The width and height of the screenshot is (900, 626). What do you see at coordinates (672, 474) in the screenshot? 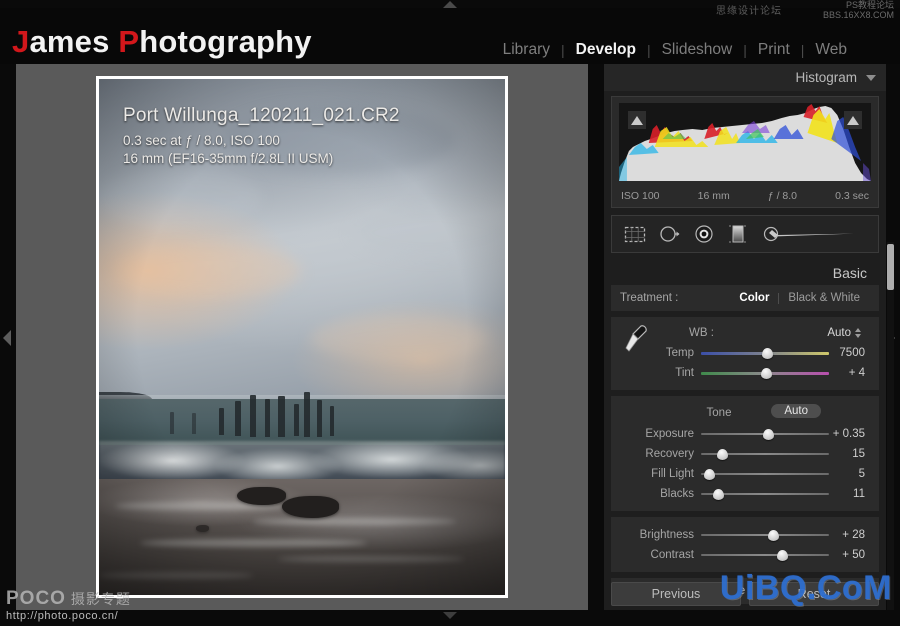
I see `slider-fill-light-label: Fill Light` at bounding box center [672, 474].